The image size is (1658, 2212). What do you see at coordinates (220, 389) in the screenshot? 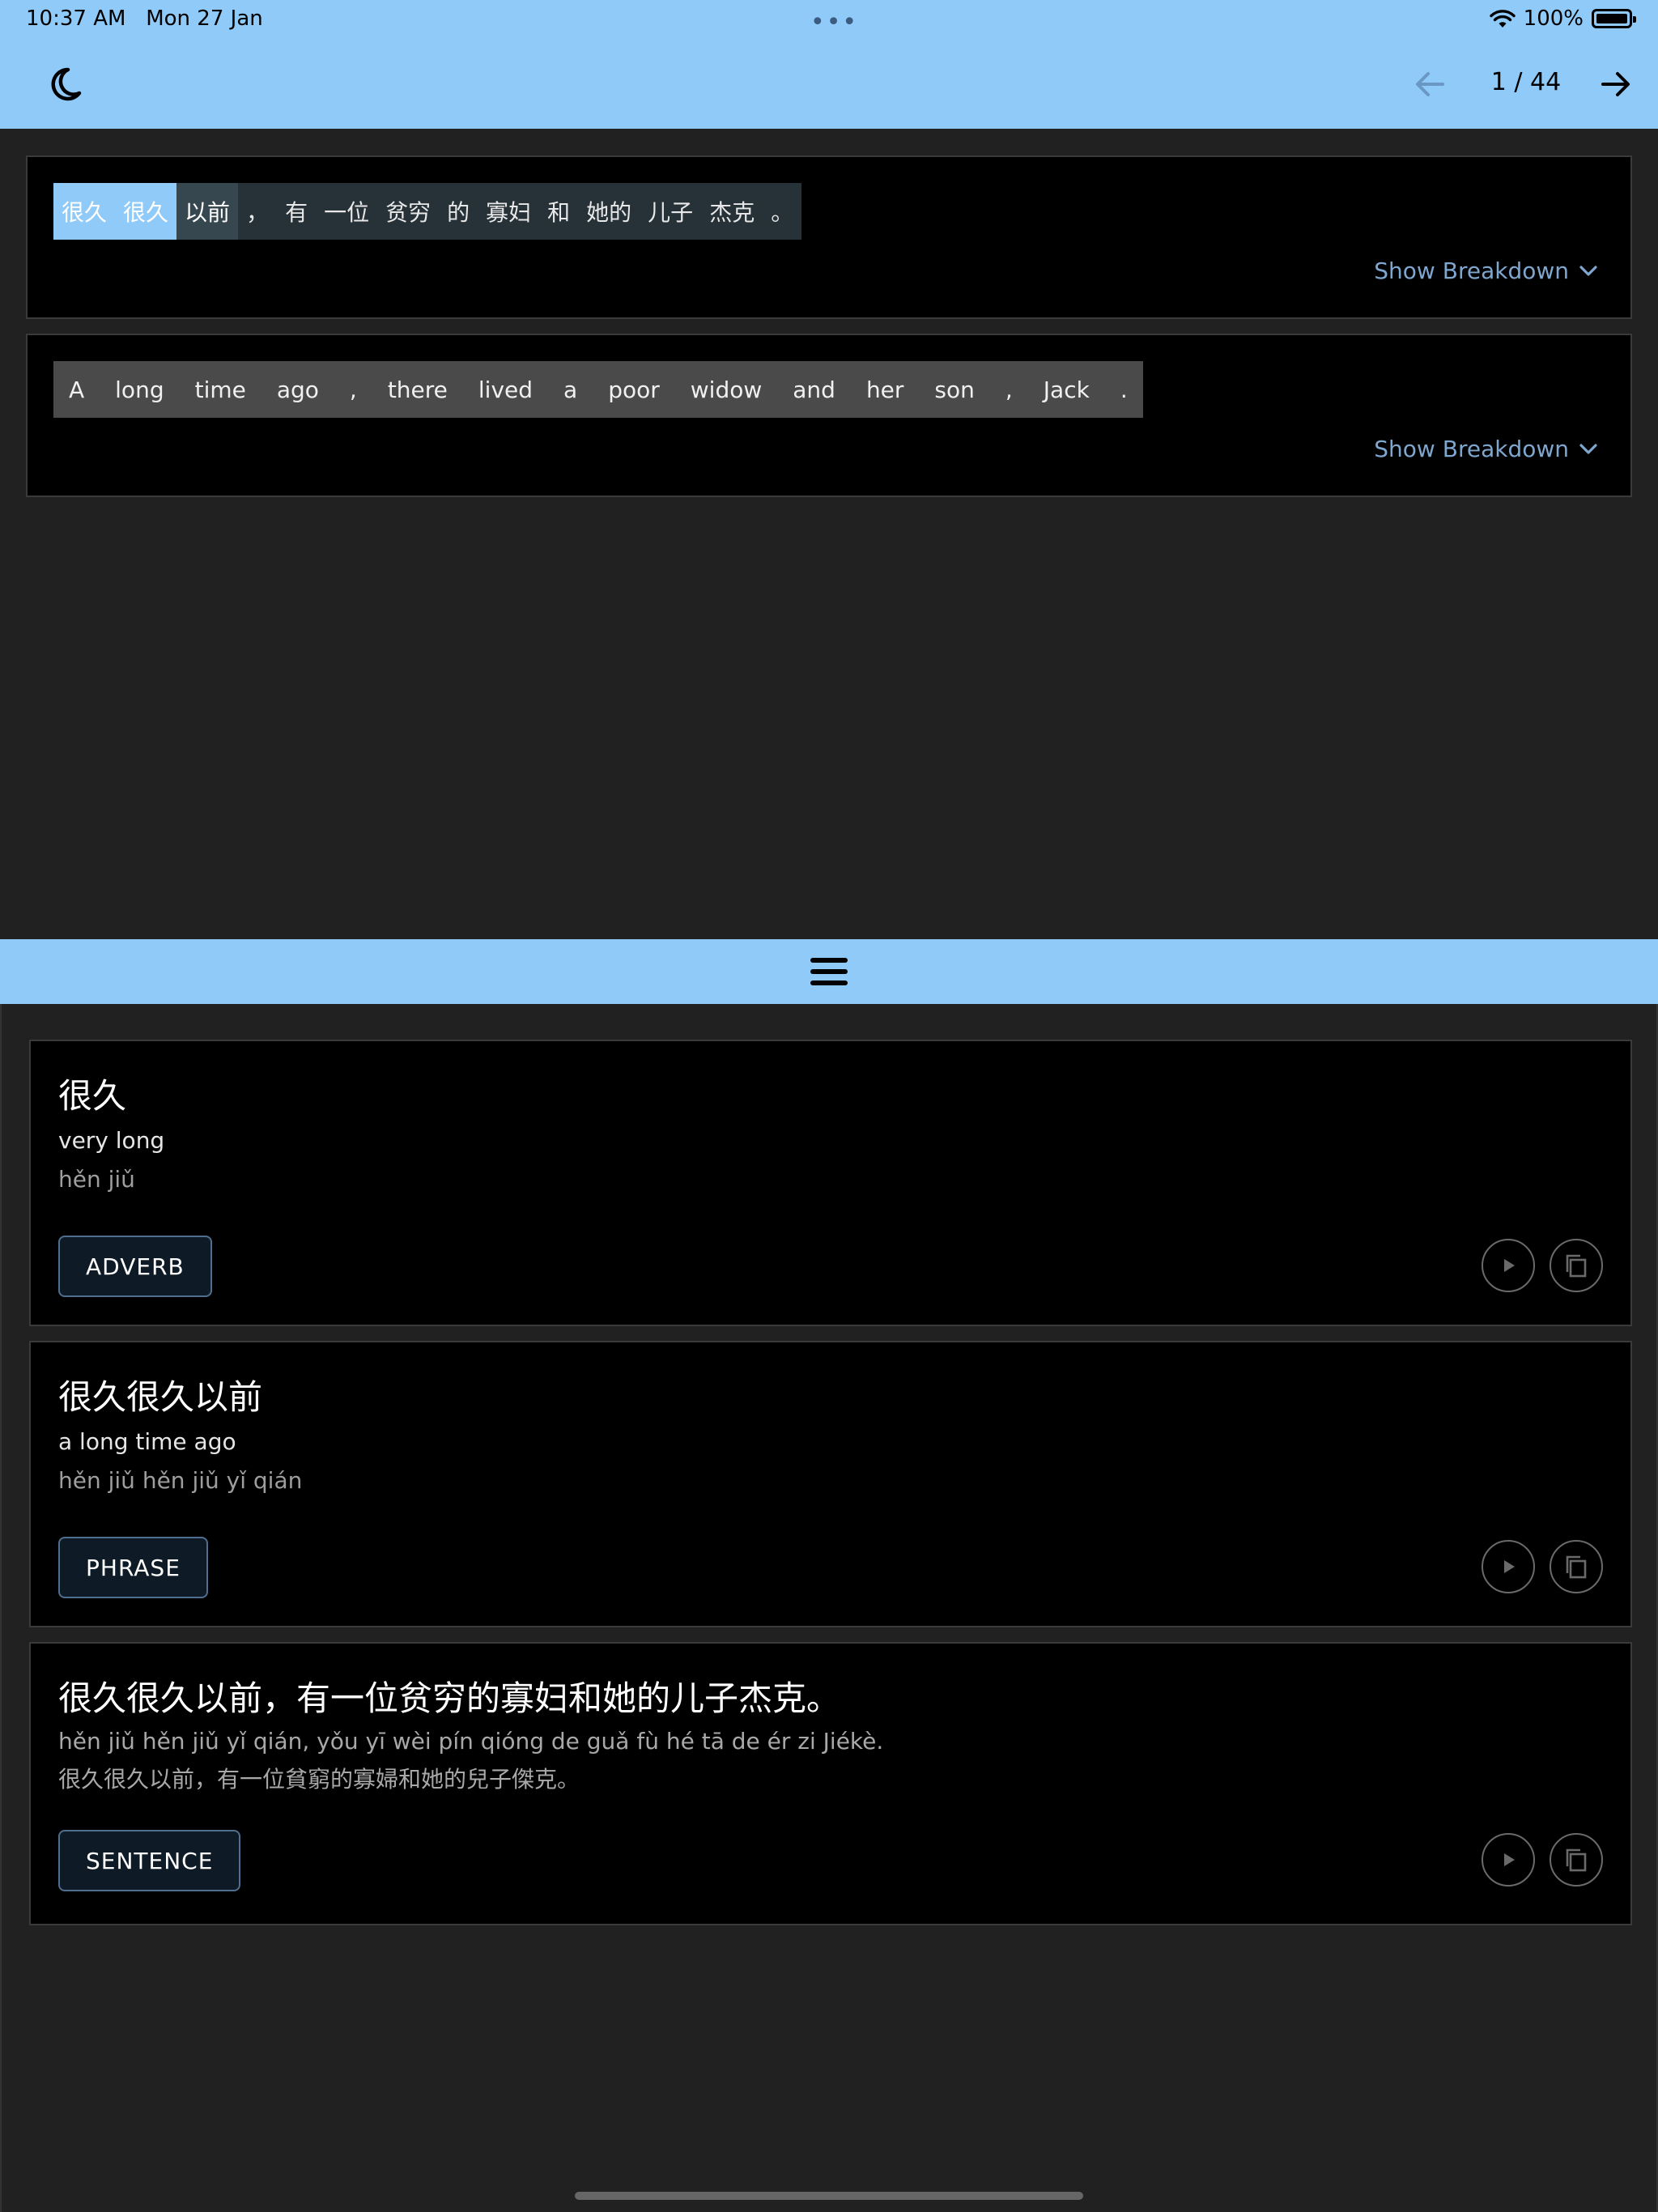
I see `sentence-token: time` at bounding box center [220, 389].